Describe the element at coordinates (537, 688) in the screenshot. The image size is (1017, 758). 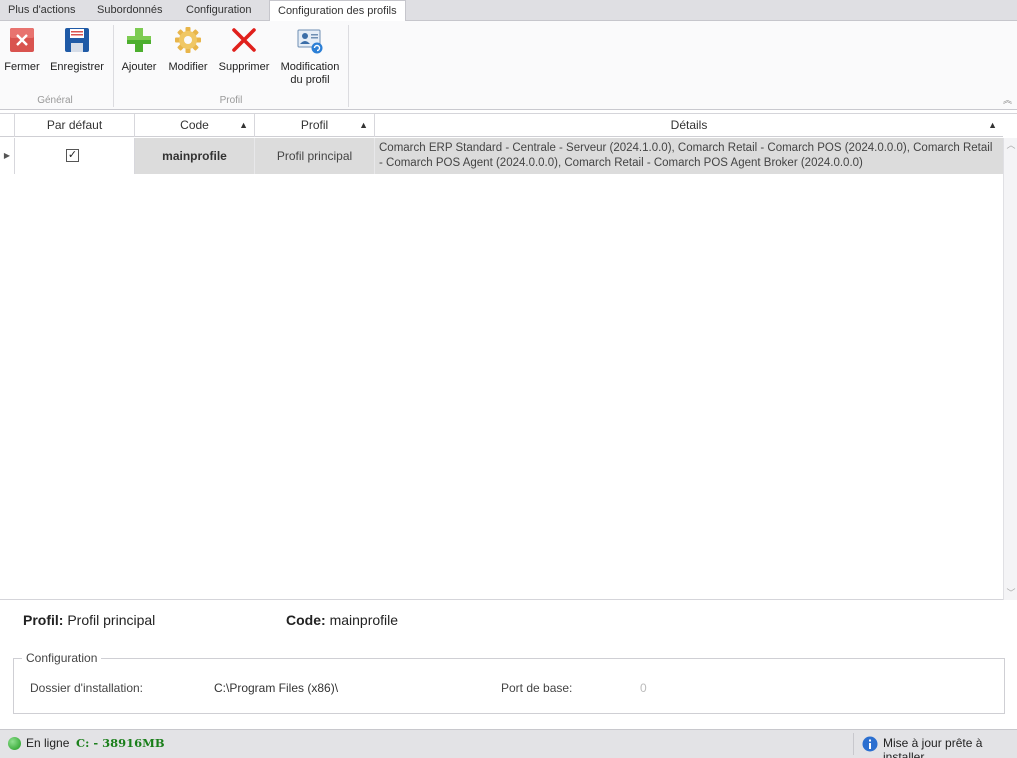
I see `base-port-label: Port de base:` at that location.